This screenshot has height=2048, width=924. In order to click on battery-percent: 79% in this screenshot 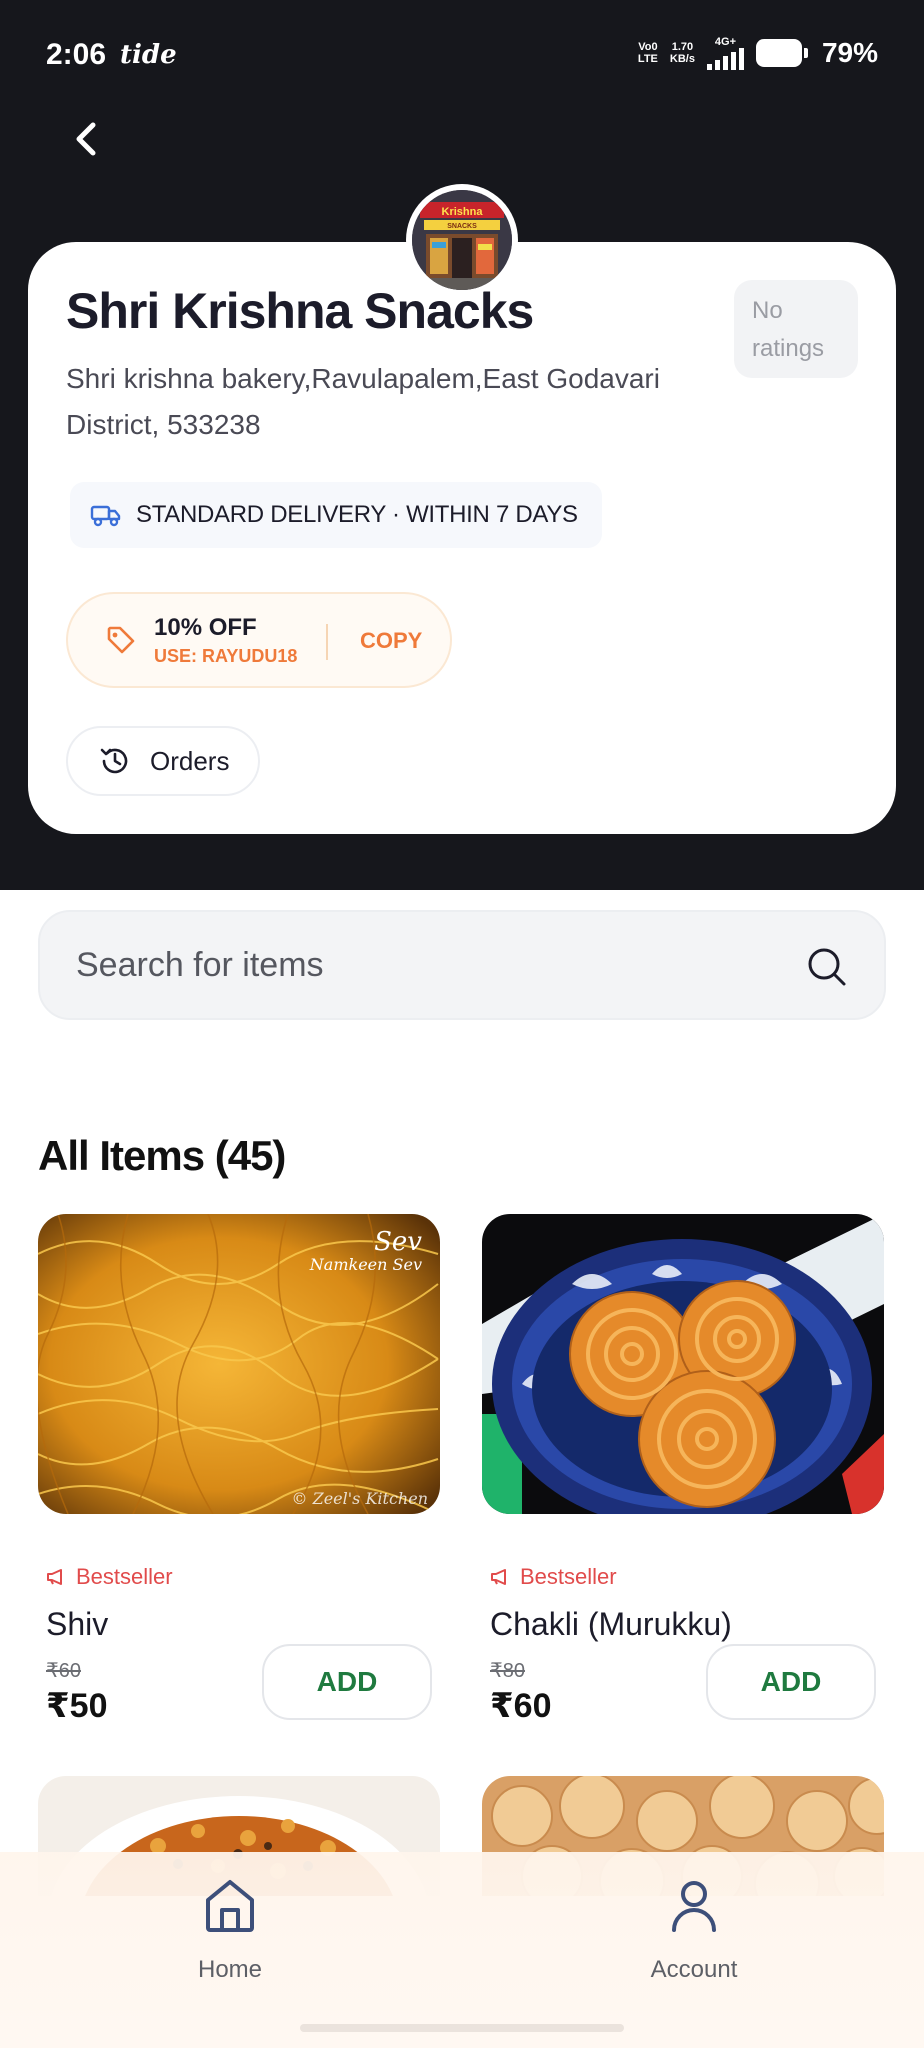, I will do `click(849, 52)`.